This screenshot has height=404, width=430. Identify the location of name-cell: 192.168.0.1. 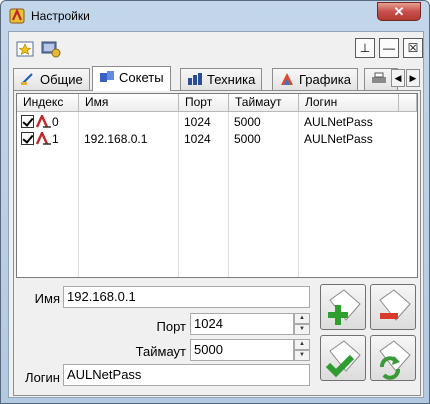
(116, 139).